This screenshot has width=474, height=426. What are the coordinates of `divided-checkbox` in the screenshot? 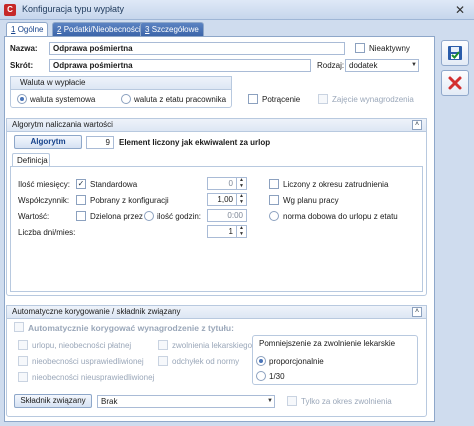 It's located at (81, 216).